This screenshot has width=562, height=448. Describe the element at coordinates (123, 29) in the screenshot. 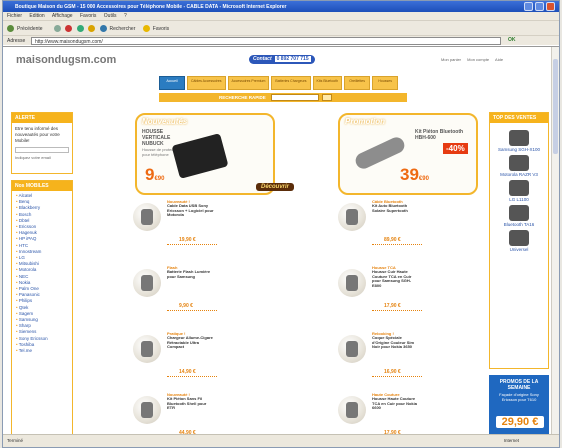

I see `search-button: Rechercher` at that location.